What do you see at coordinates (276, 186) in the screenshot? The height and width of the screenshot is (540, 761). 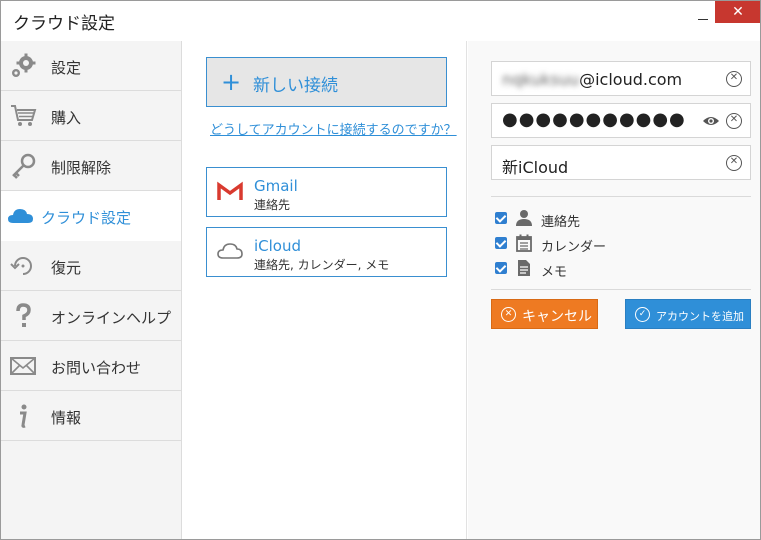 I see `service-name: Gmail` at bounding box center [276, 186].